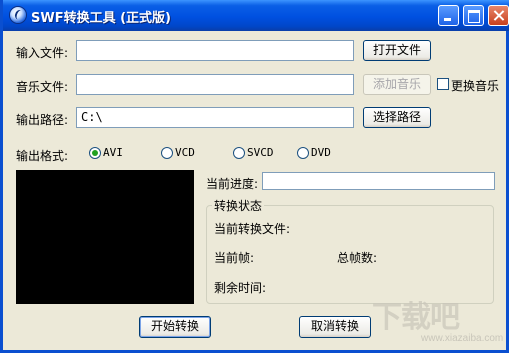  I want to click on remaining-time-label: 剩余时间:, so click(240, 288).